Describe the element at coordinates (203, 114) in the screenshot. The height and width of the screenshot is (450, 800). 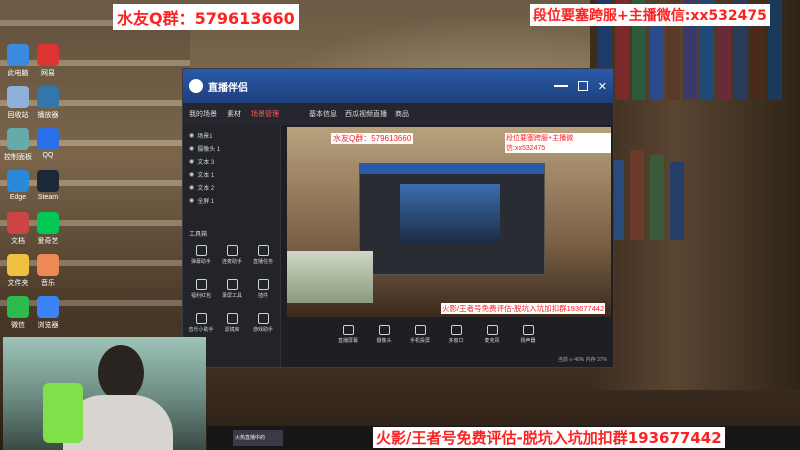
I see `tab-my-scenes: 我的场景` at that location.